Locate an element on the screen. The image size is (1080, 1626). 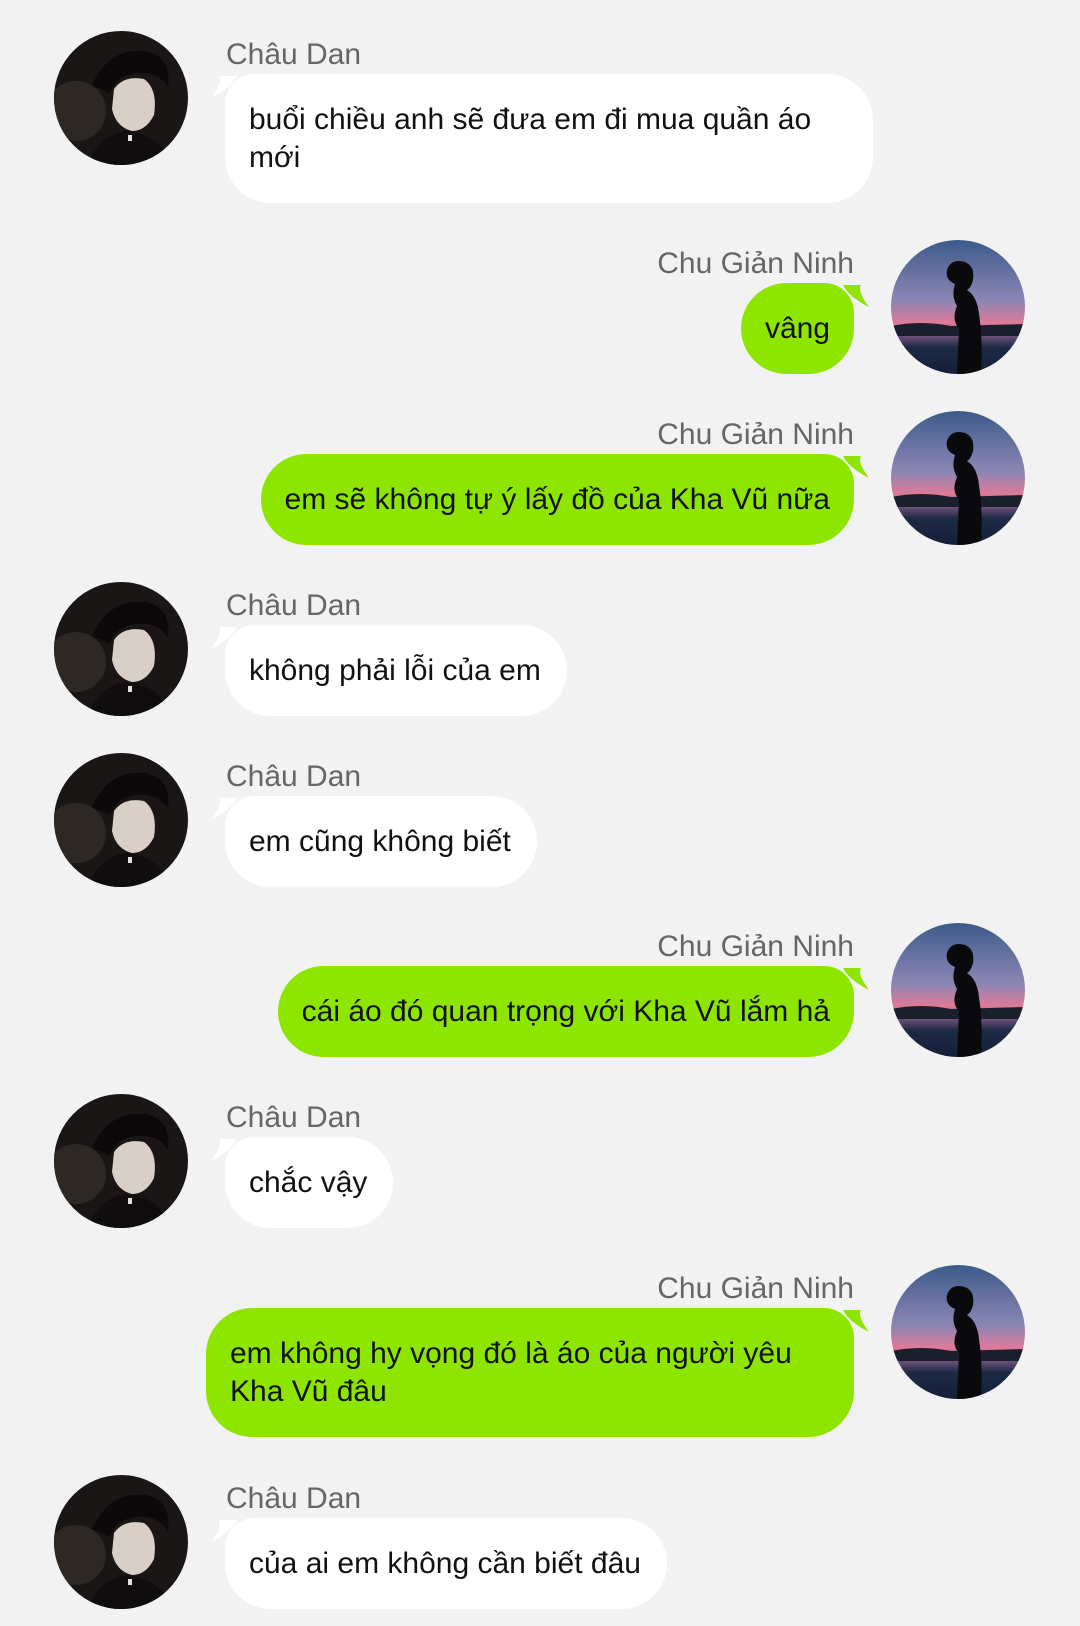
message-text: cái áo đó quan trọng với Kha Vũ lắm hả is located at coordinates (565, 1011).